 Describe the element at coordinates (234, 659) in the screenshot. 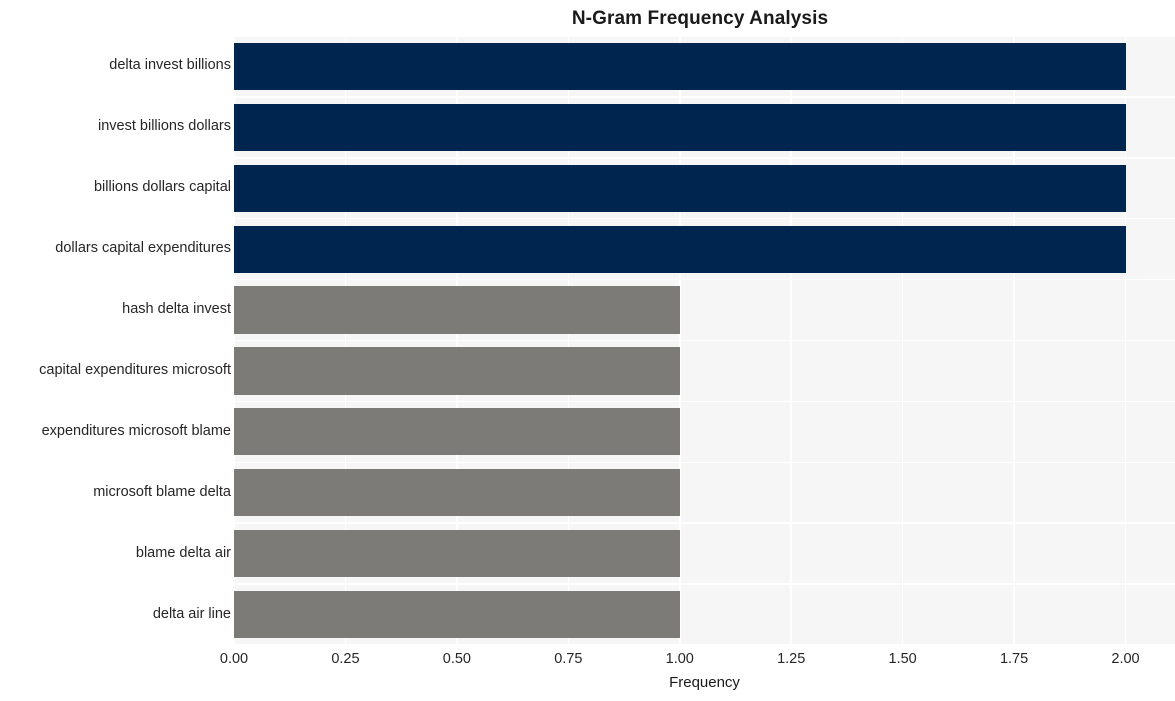

I see `x-tick-label: 0.00` at that location.